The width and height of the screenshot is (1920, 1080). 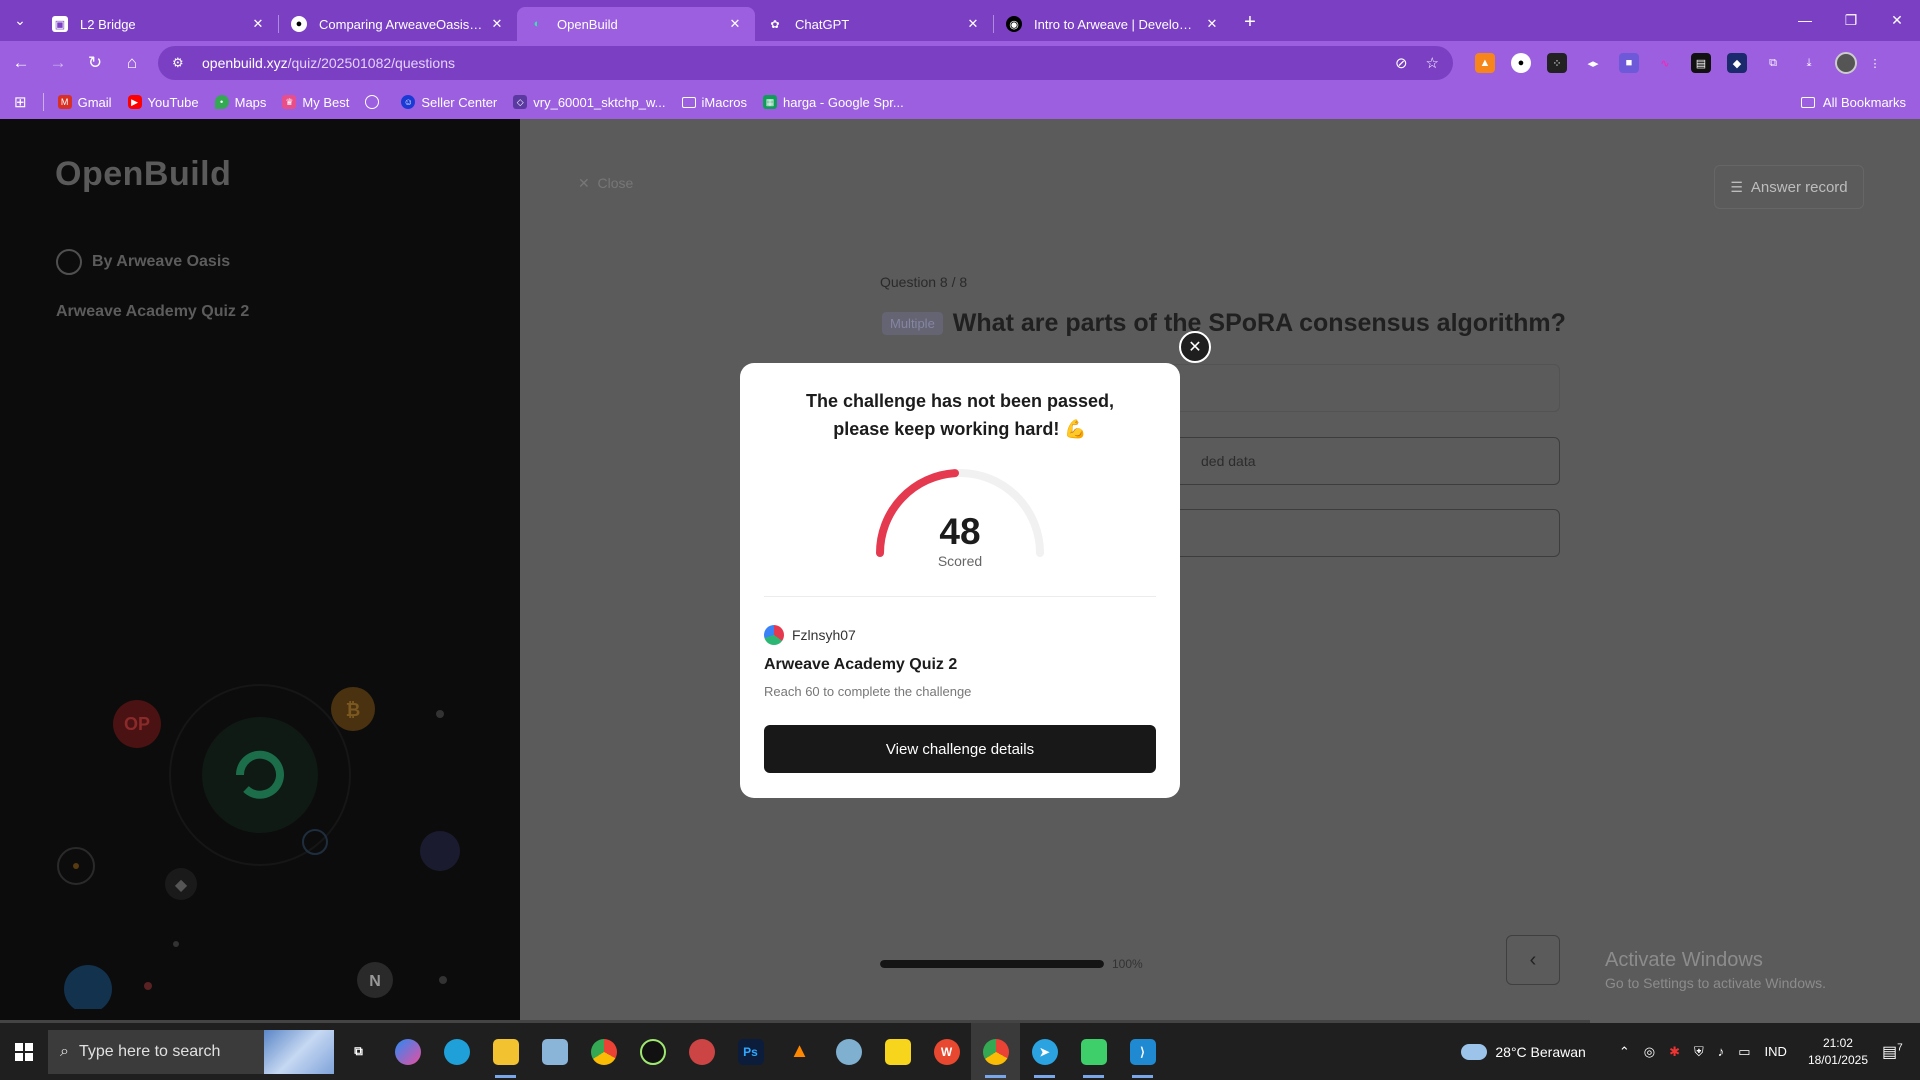 What do you see at coordinates (636, 24) in the screenshot?
I see `tab-openbuild: ◐ OpenBuild ✕` at bounding box center [636, 24].